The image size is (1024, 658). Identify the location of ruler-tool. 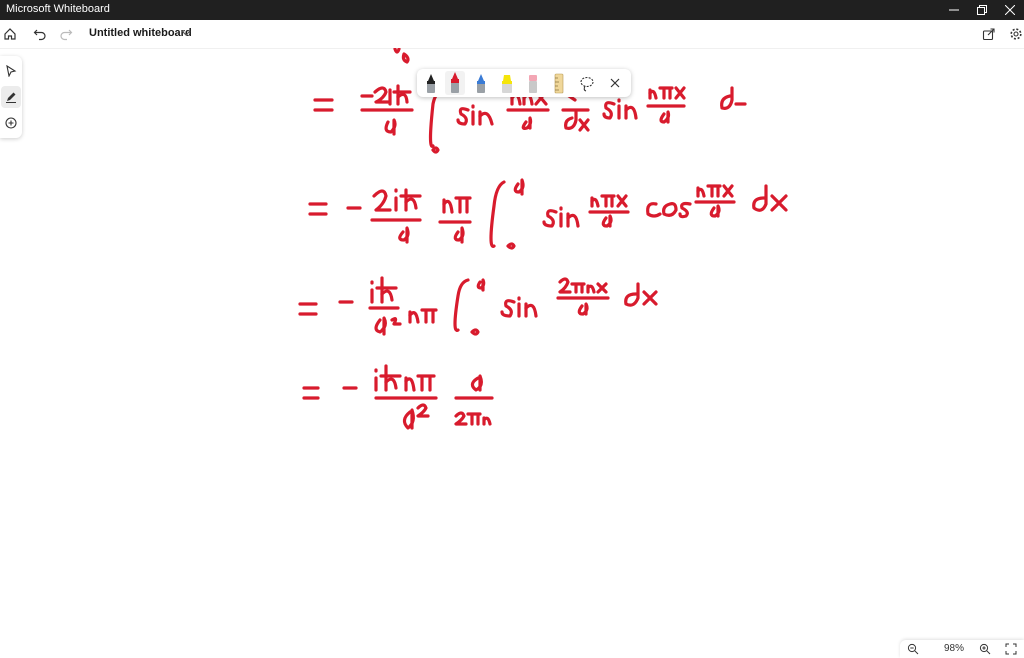
(559, 83).